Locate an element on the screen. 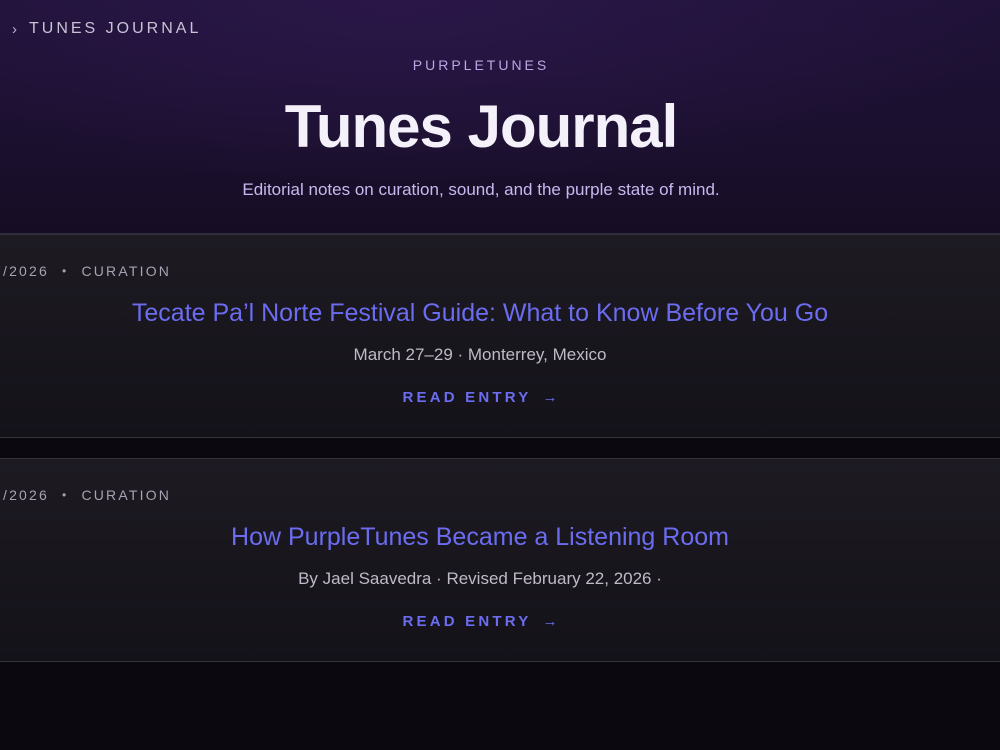 This screenshot has width=1000, height=750. entry-date: 7/2026 is located at coordinates (25, 271).